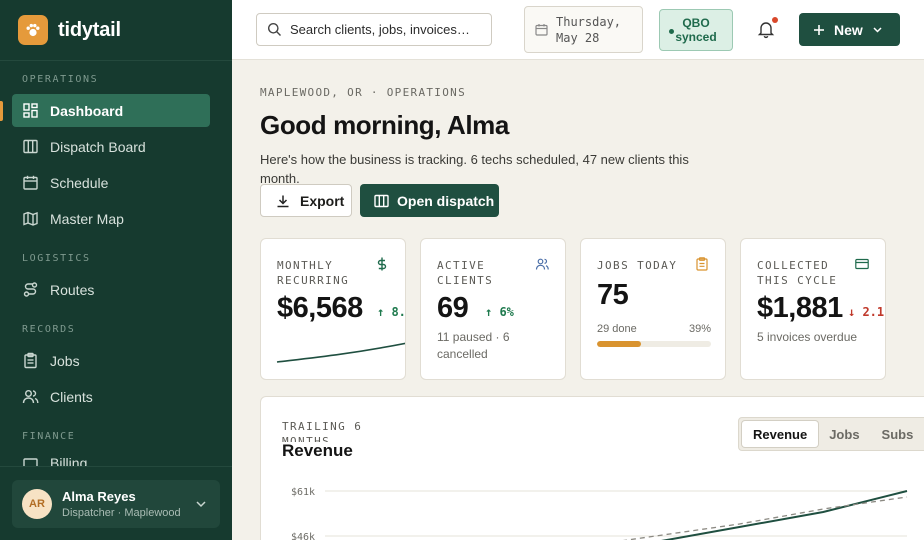 This screenshot has width=924, height=540. I want to click on user-card: AR Alma Reyes Dispatcher · Maplewood, so click(116, 504).